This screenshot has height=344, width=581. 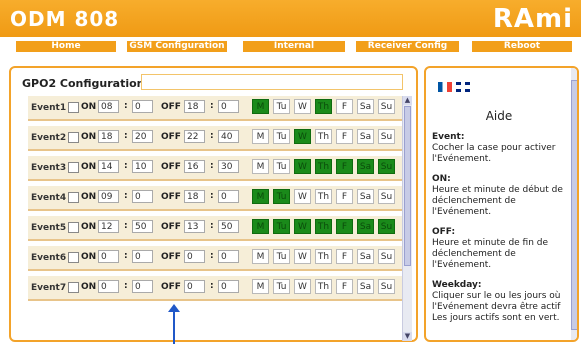 What do you see at coordinates (445, 87) in the screenshot?
I see `french-flag-icon` at bounding box center [445, 87].